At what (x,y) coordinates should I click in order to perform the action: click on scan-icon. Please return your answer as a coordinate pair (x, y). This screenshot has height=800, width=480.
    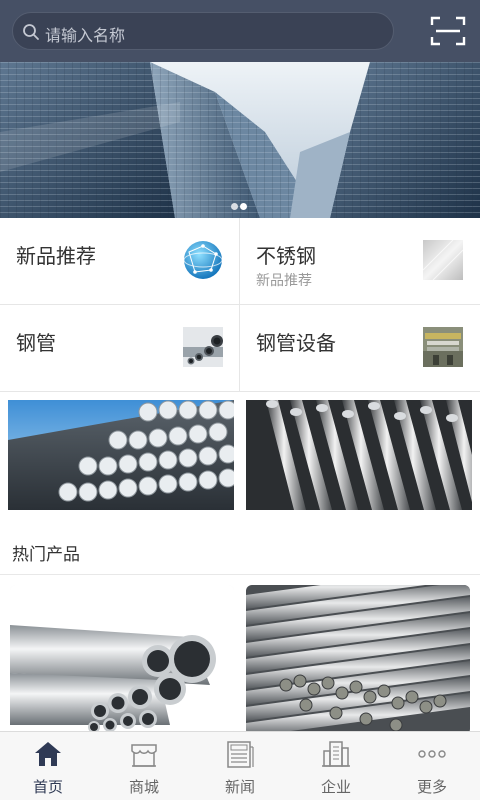
    Looking at the image, I should click on (448, 31).